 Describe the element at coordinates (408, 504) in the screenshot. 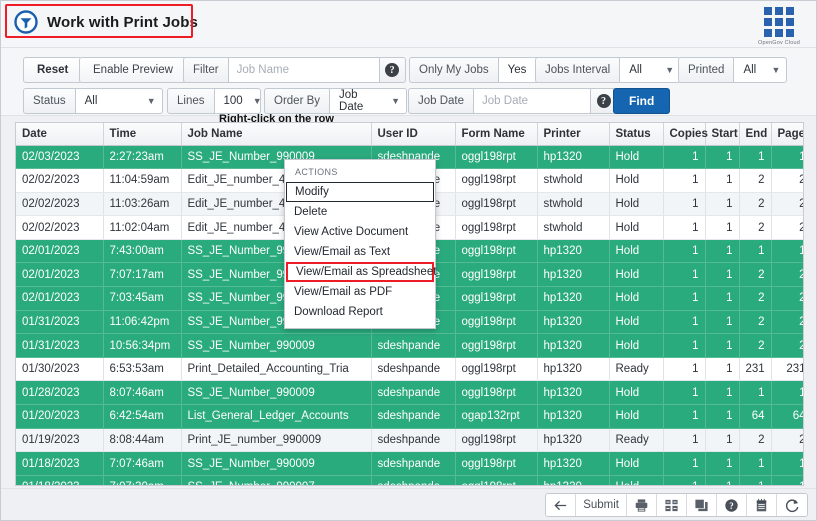

I see `bottom-toolbar: Submit ?` at that location.